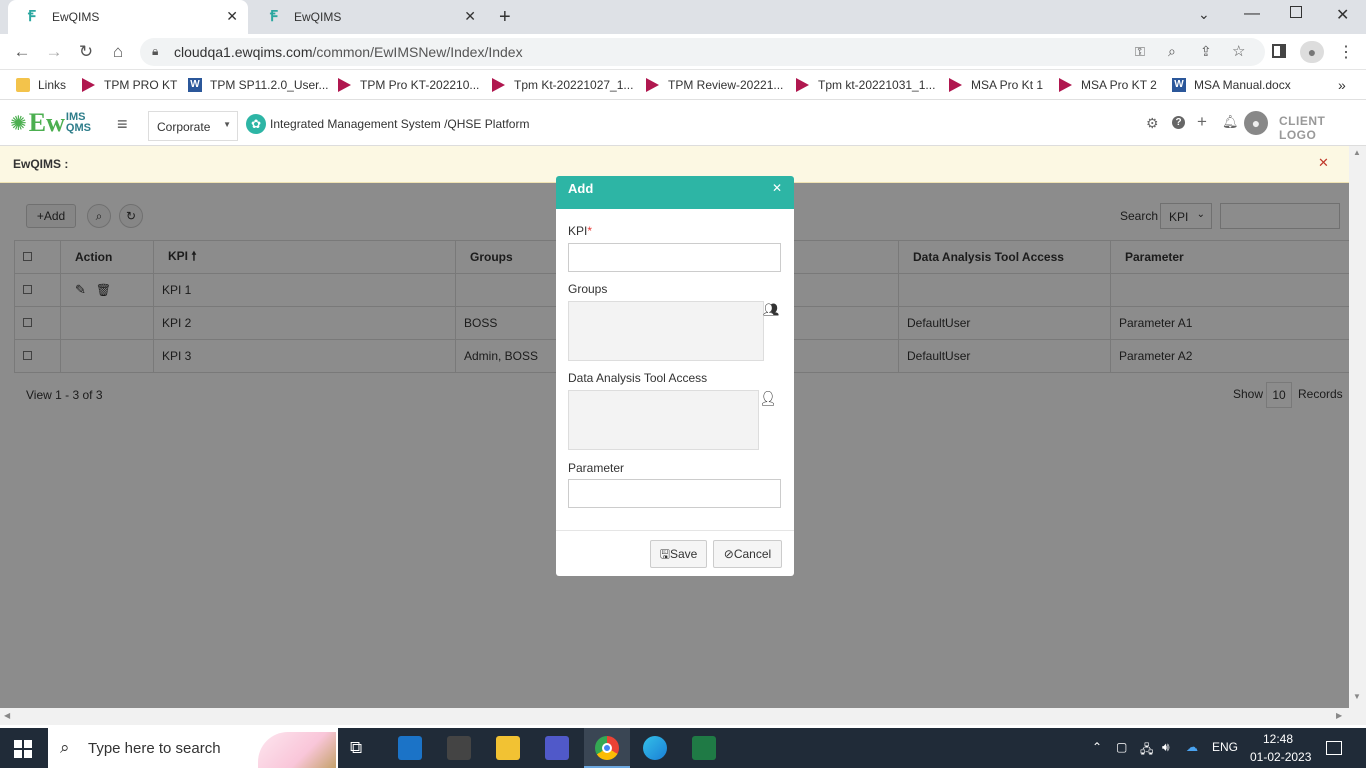 This screenshot has height=768, width=1366. What do you see at coordinates (1225, 747) in the screenshot?
I see `language-indicator: ENG` at bounding box center [1225, 747].